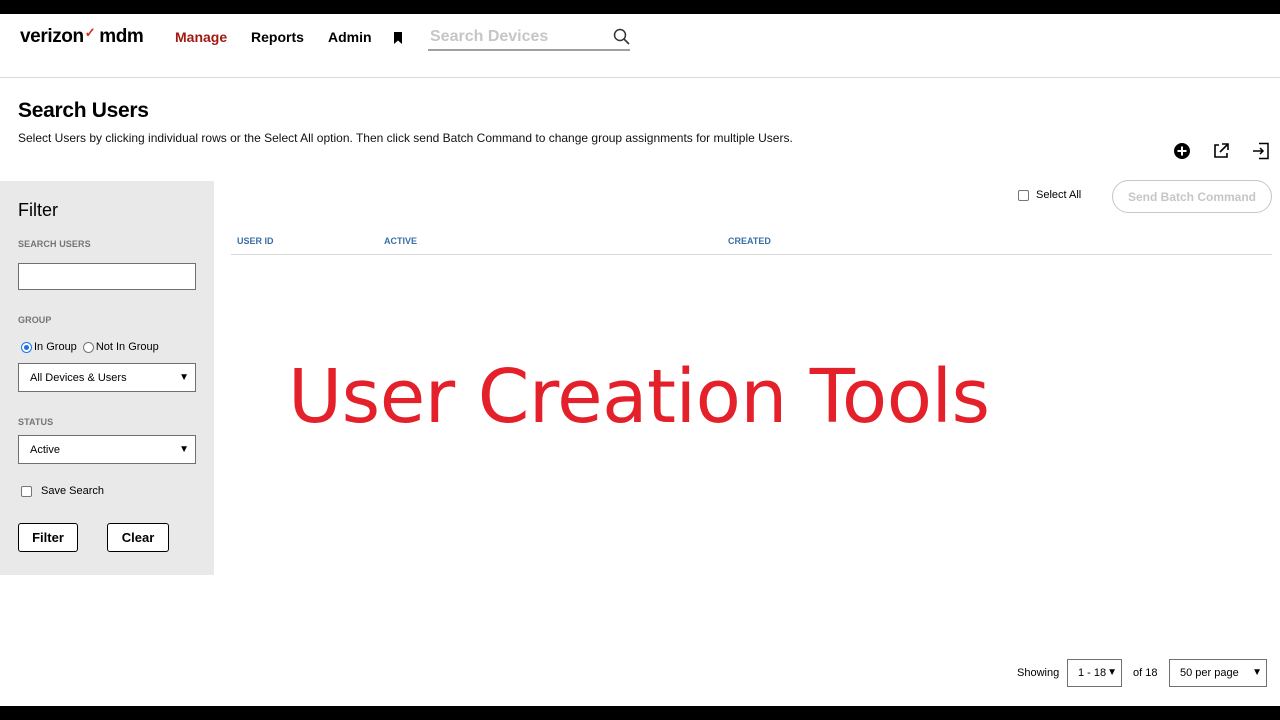  I want to click on in-group-radio, so click(26, 347).